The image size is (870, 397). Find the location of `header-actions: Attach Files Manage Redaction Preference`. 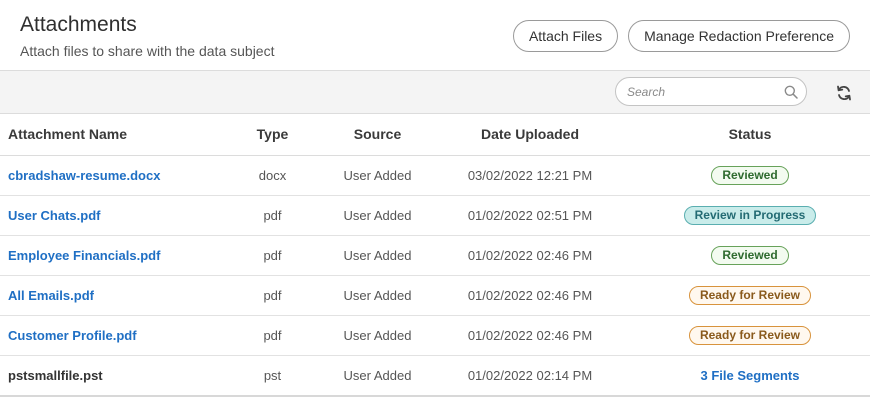

header-actions: Attach Files Manage Redaction Preference is located at coordinates (681, 36).